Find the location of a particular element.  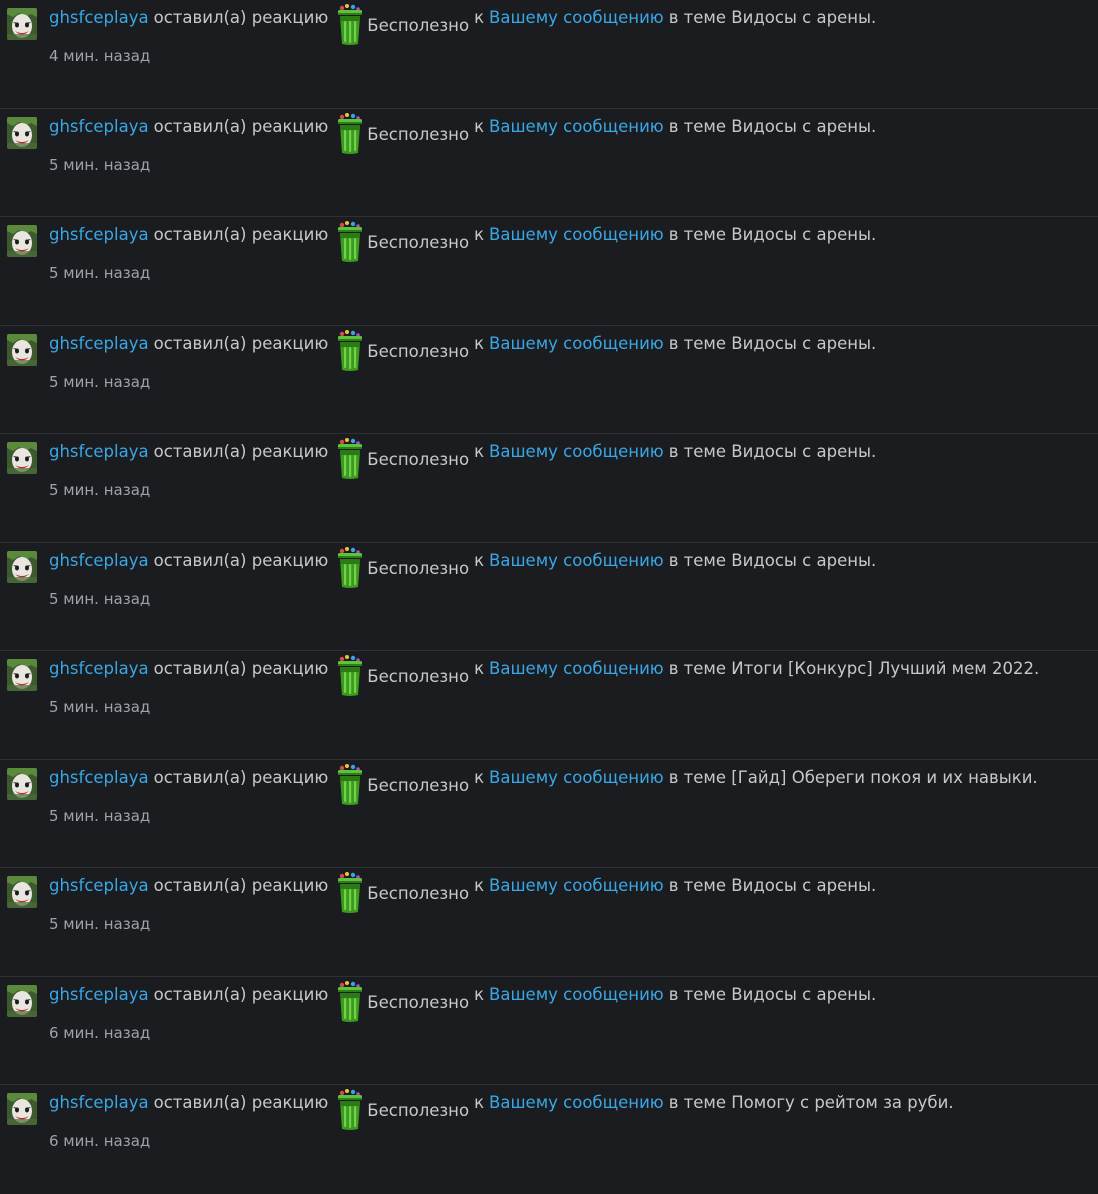

thread-text: в теме Помогу с рейтом за руби. is located at coordinates (811, 1102).